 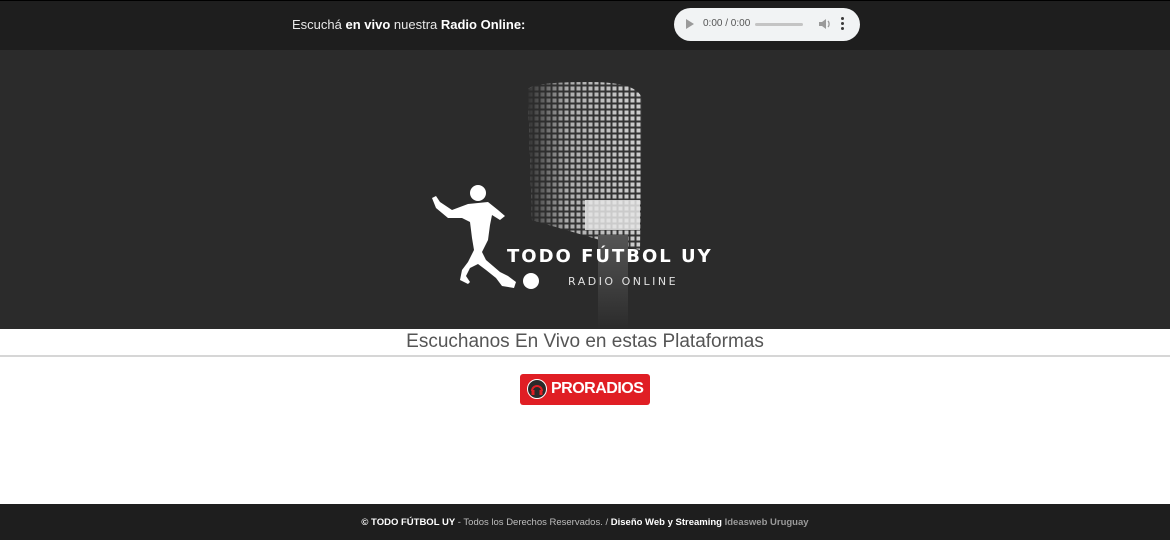 I want to click on football-player-silhouette, so click(x=485, y=237).